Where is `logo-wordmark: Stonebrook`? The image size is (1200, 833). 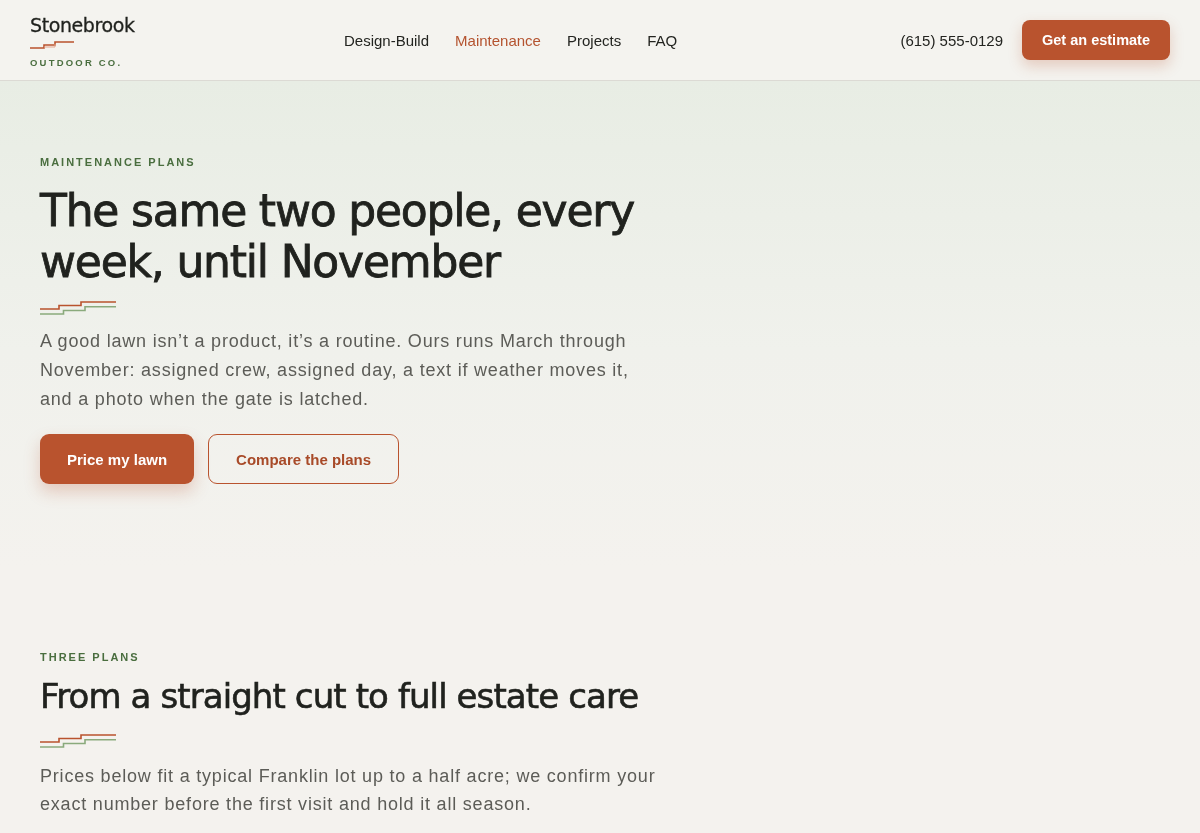
logo-wordmark: Stonebrook is located at coordinates (82, 25).